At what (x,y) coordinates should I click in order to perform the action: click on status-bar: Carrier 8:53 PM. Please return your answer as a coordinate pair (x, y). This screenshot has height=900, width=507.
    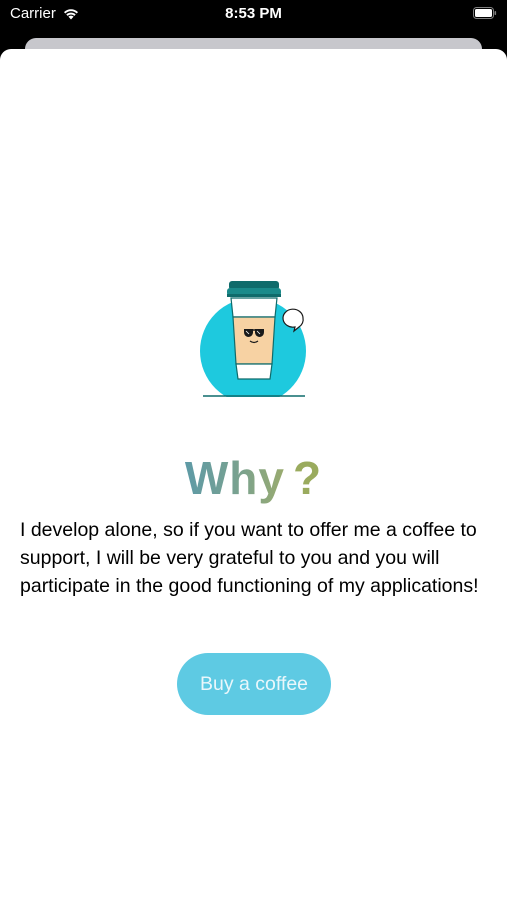
    Looking at the image, I should click on (253, 15).